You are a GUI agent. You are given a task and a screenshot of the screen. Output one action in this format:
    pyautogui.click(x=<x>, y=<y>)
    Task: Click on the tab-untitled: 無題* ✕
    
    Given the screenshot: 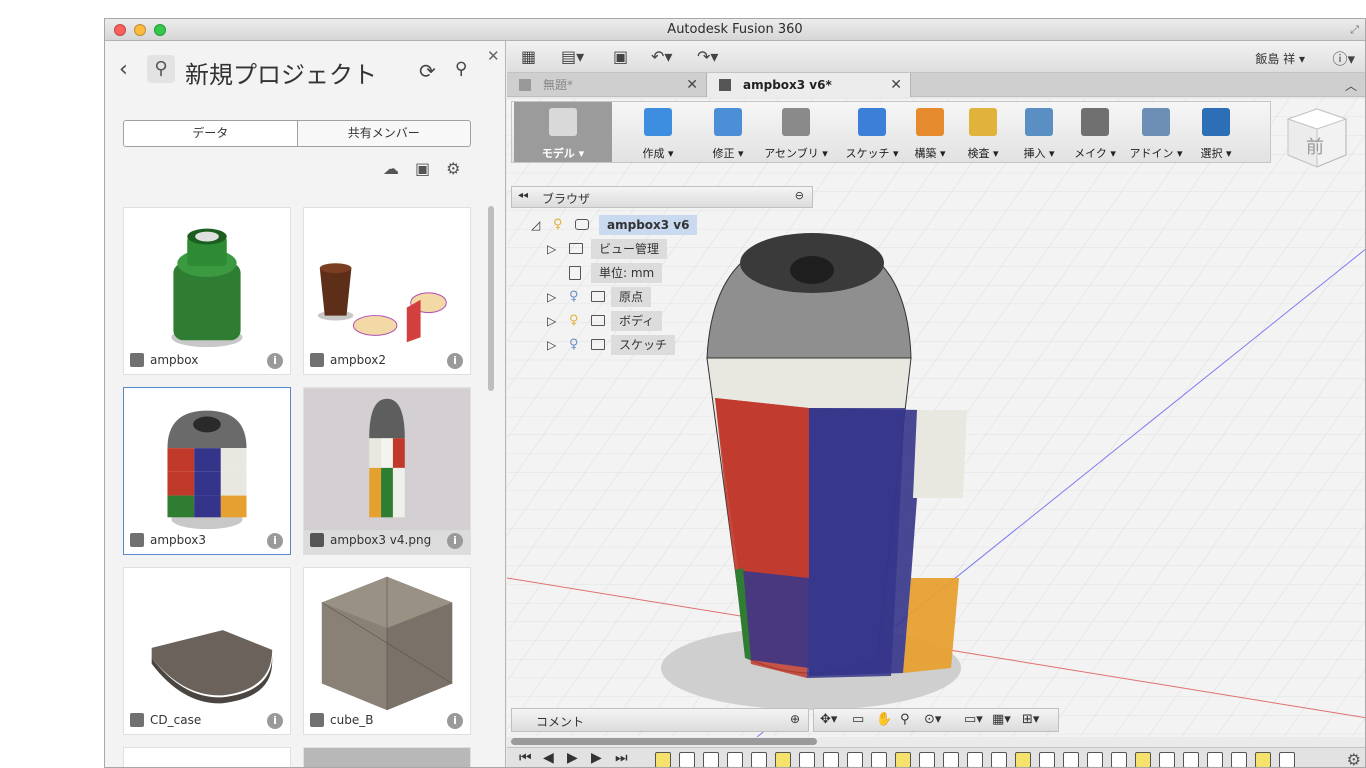 What is the action you would take?
    pyautogui.click(x=607, y=85)
    